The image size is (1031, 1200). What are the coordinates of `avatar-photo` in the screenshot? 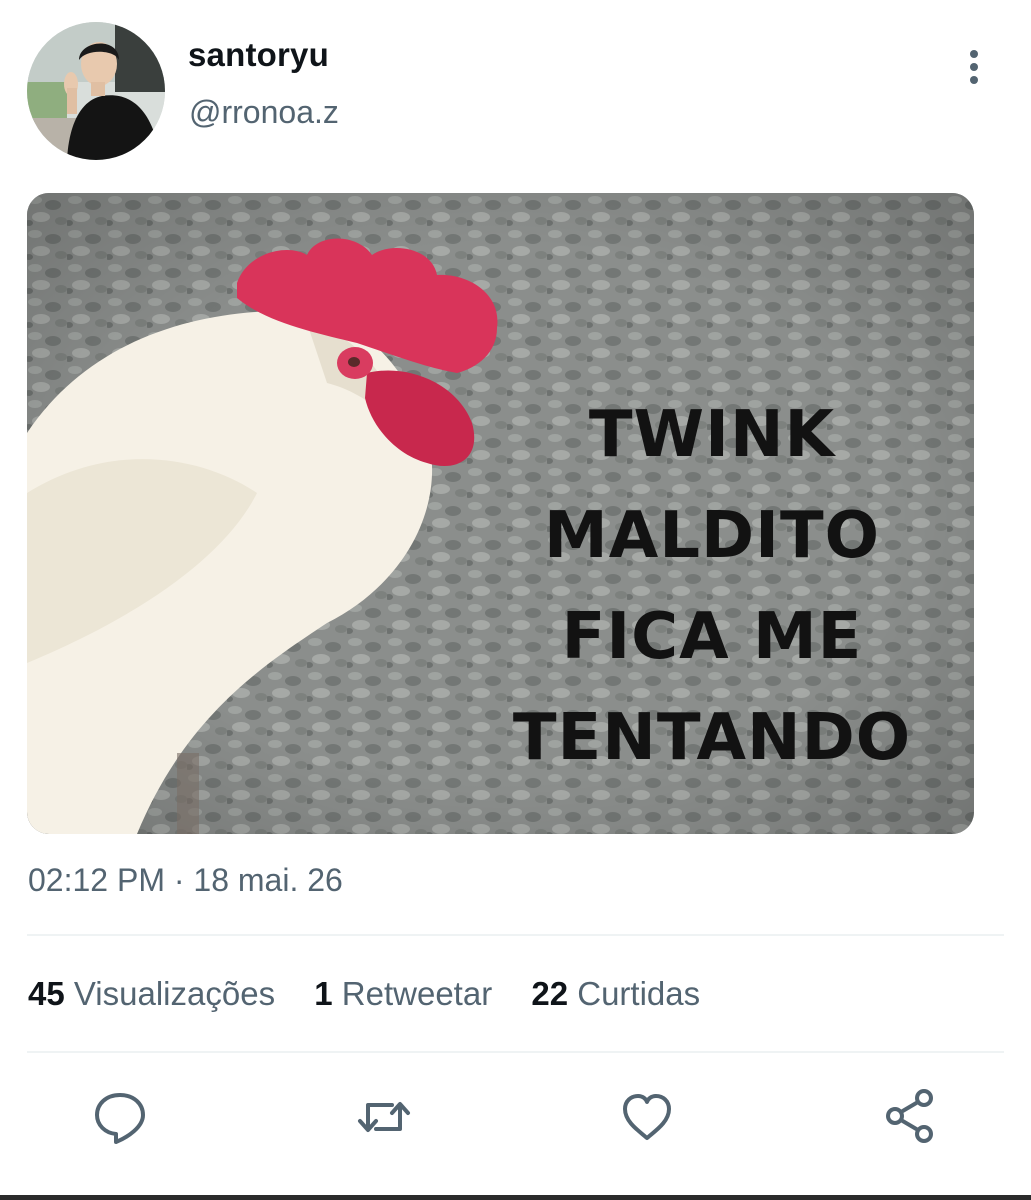 It's located at (96, 91).